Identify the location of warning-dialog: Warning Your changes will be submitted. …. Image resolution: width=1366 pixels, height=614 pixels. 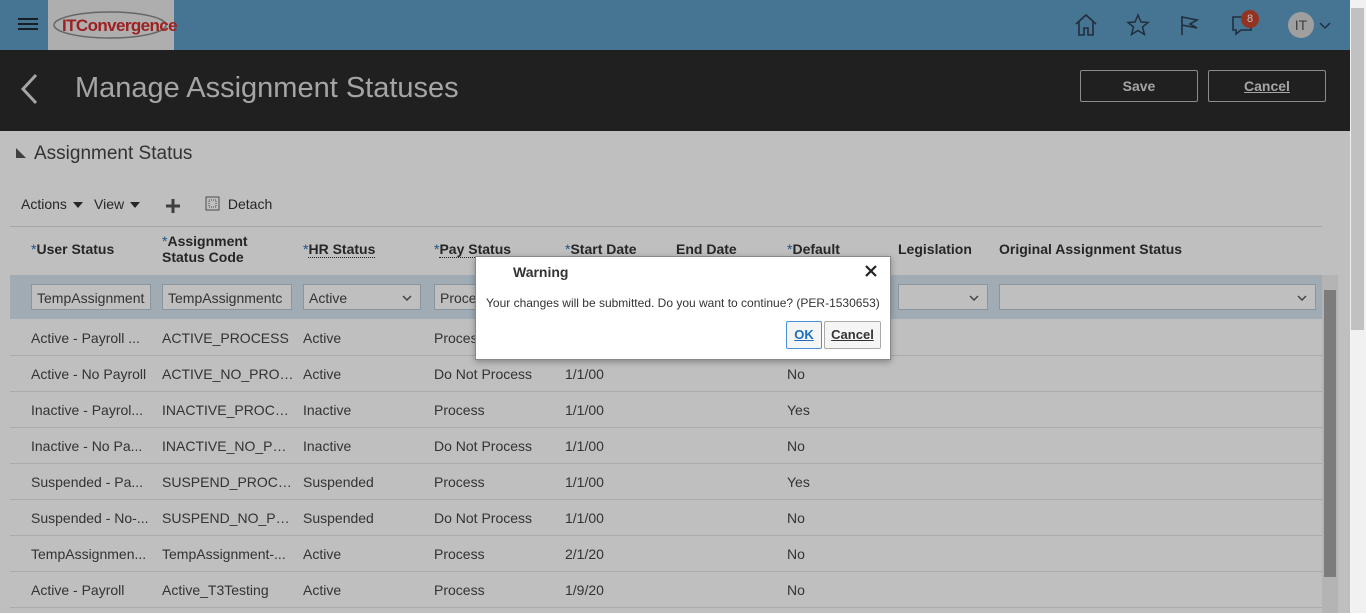
(683, 308).